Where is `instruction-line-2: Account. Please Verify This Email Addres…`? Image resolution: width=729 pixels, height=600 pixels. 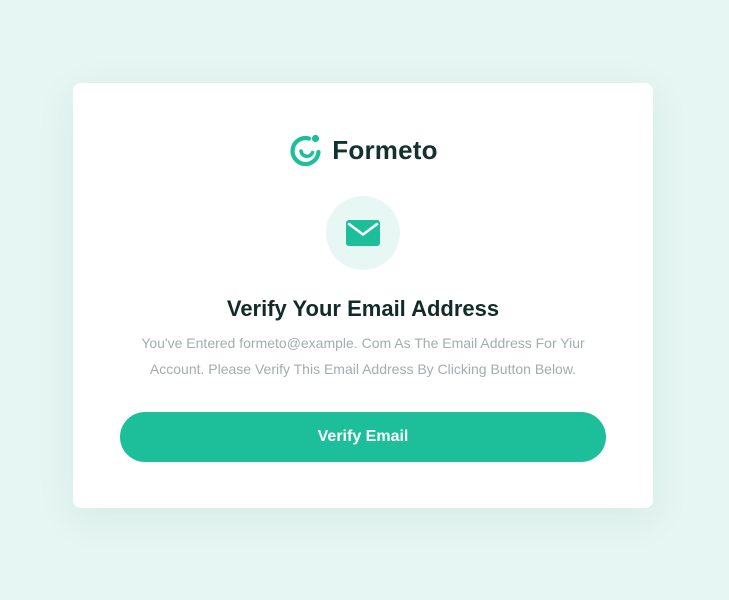
instruction-line-2: Account. Please Verify This Email Addres… is located at coordinates (363, 369).